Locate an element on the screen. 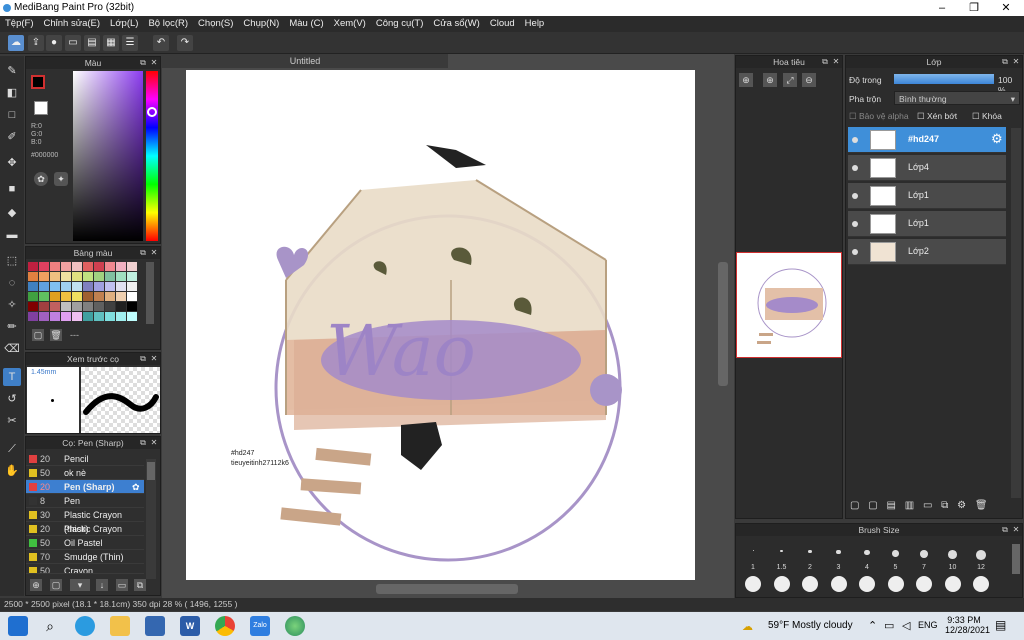  palette-grid is located at coordinates (84, 293).